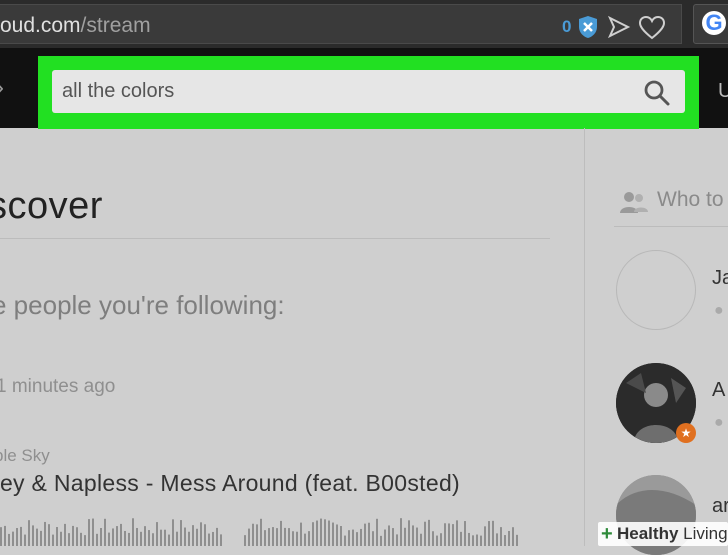  Describe the element at coordinates (142, 305) in the screenshot. I see `following-heading: e people you're following:` at that location.